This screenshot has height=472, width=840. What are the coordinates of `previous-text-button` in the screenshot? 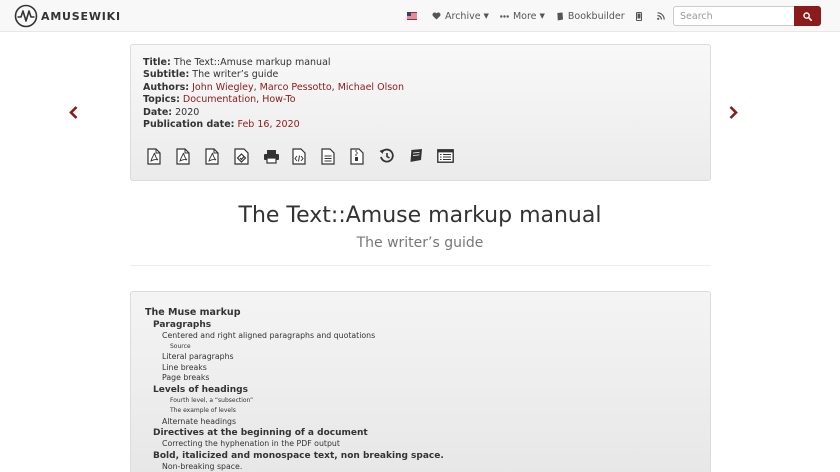 It's located at (73, 112).